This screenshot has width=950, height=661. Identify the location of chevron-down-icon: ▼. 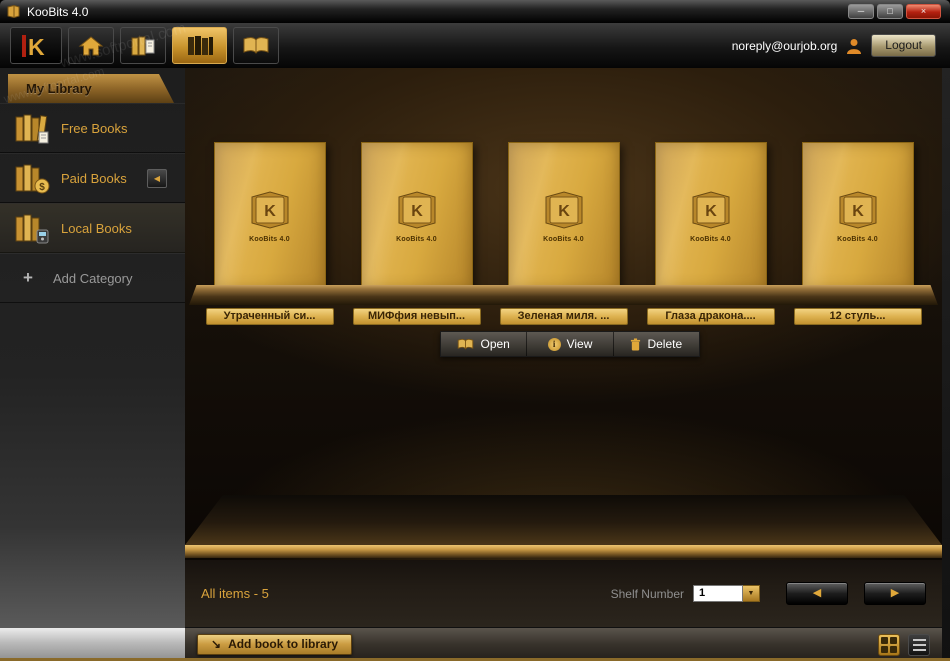
(751, 593).